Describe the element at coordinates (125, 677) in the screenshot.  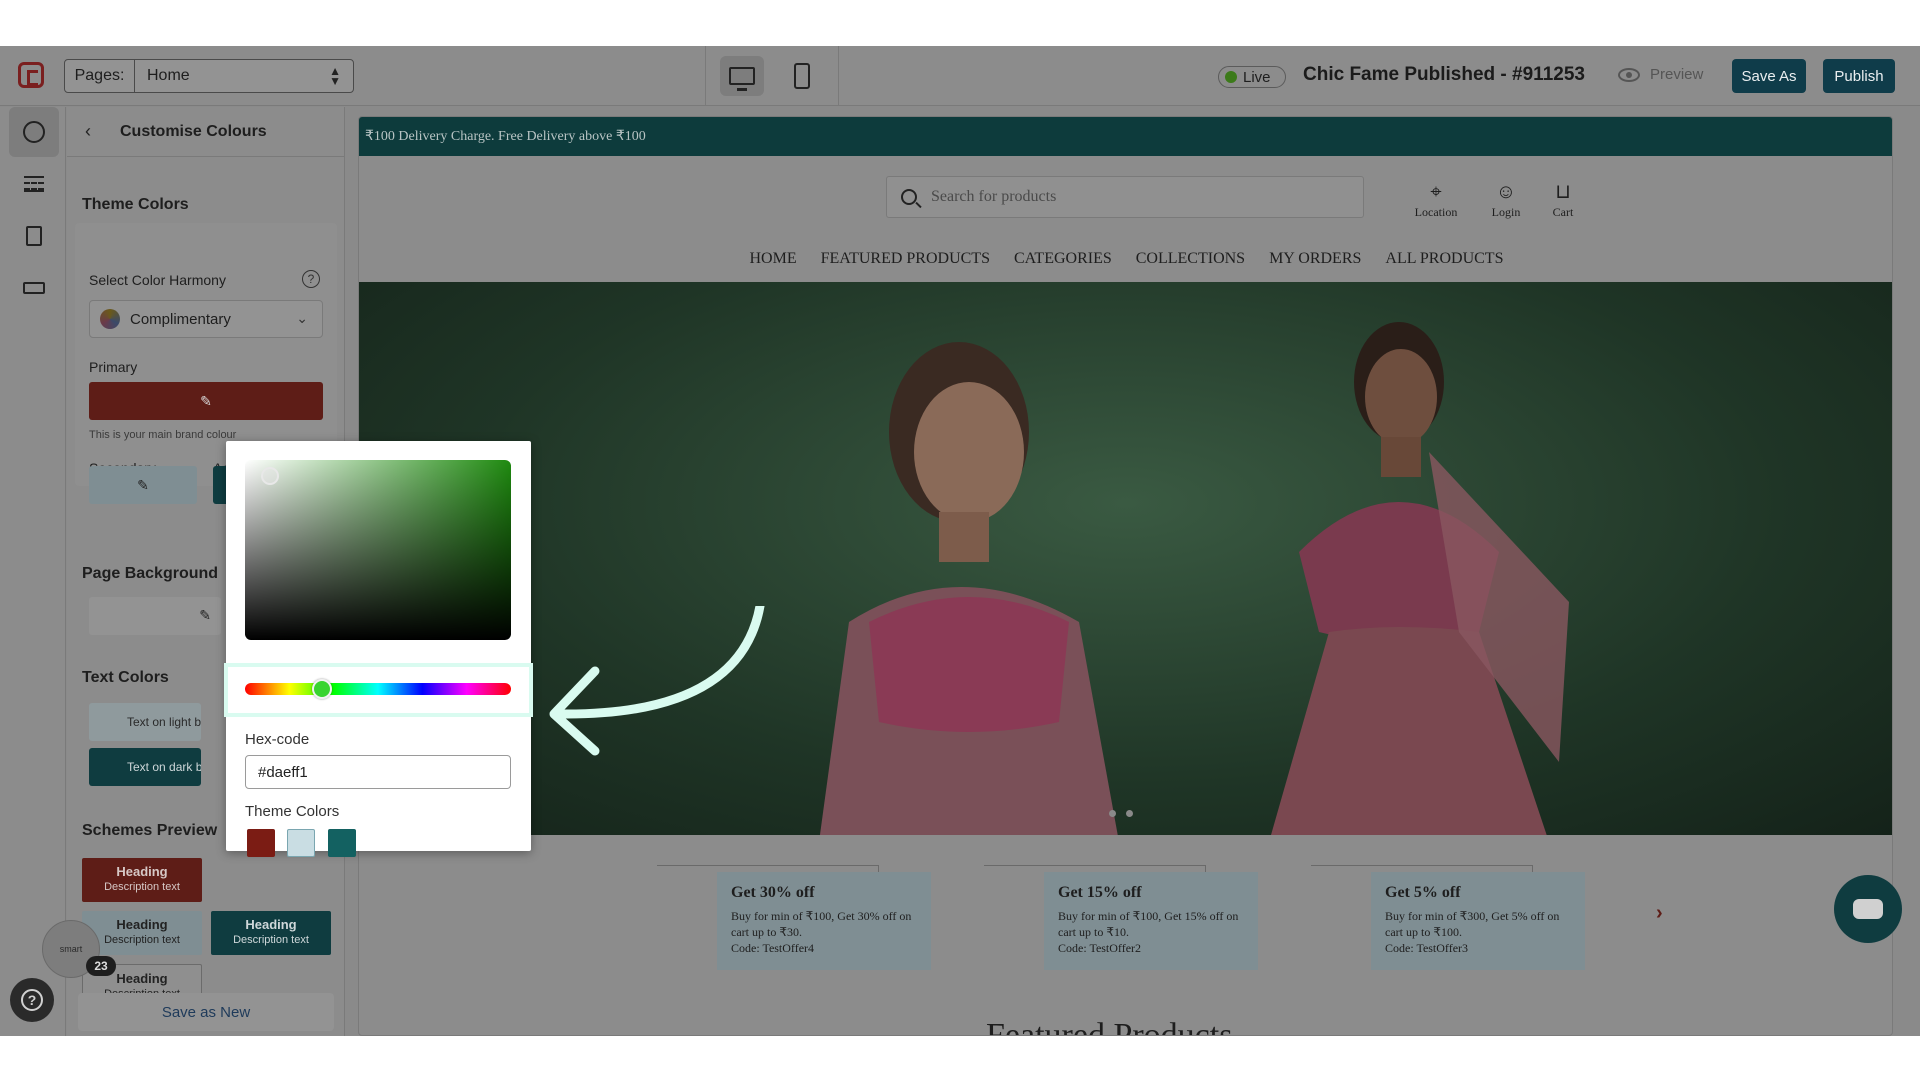
I see `text-colors-title: Text Colors` at that location.